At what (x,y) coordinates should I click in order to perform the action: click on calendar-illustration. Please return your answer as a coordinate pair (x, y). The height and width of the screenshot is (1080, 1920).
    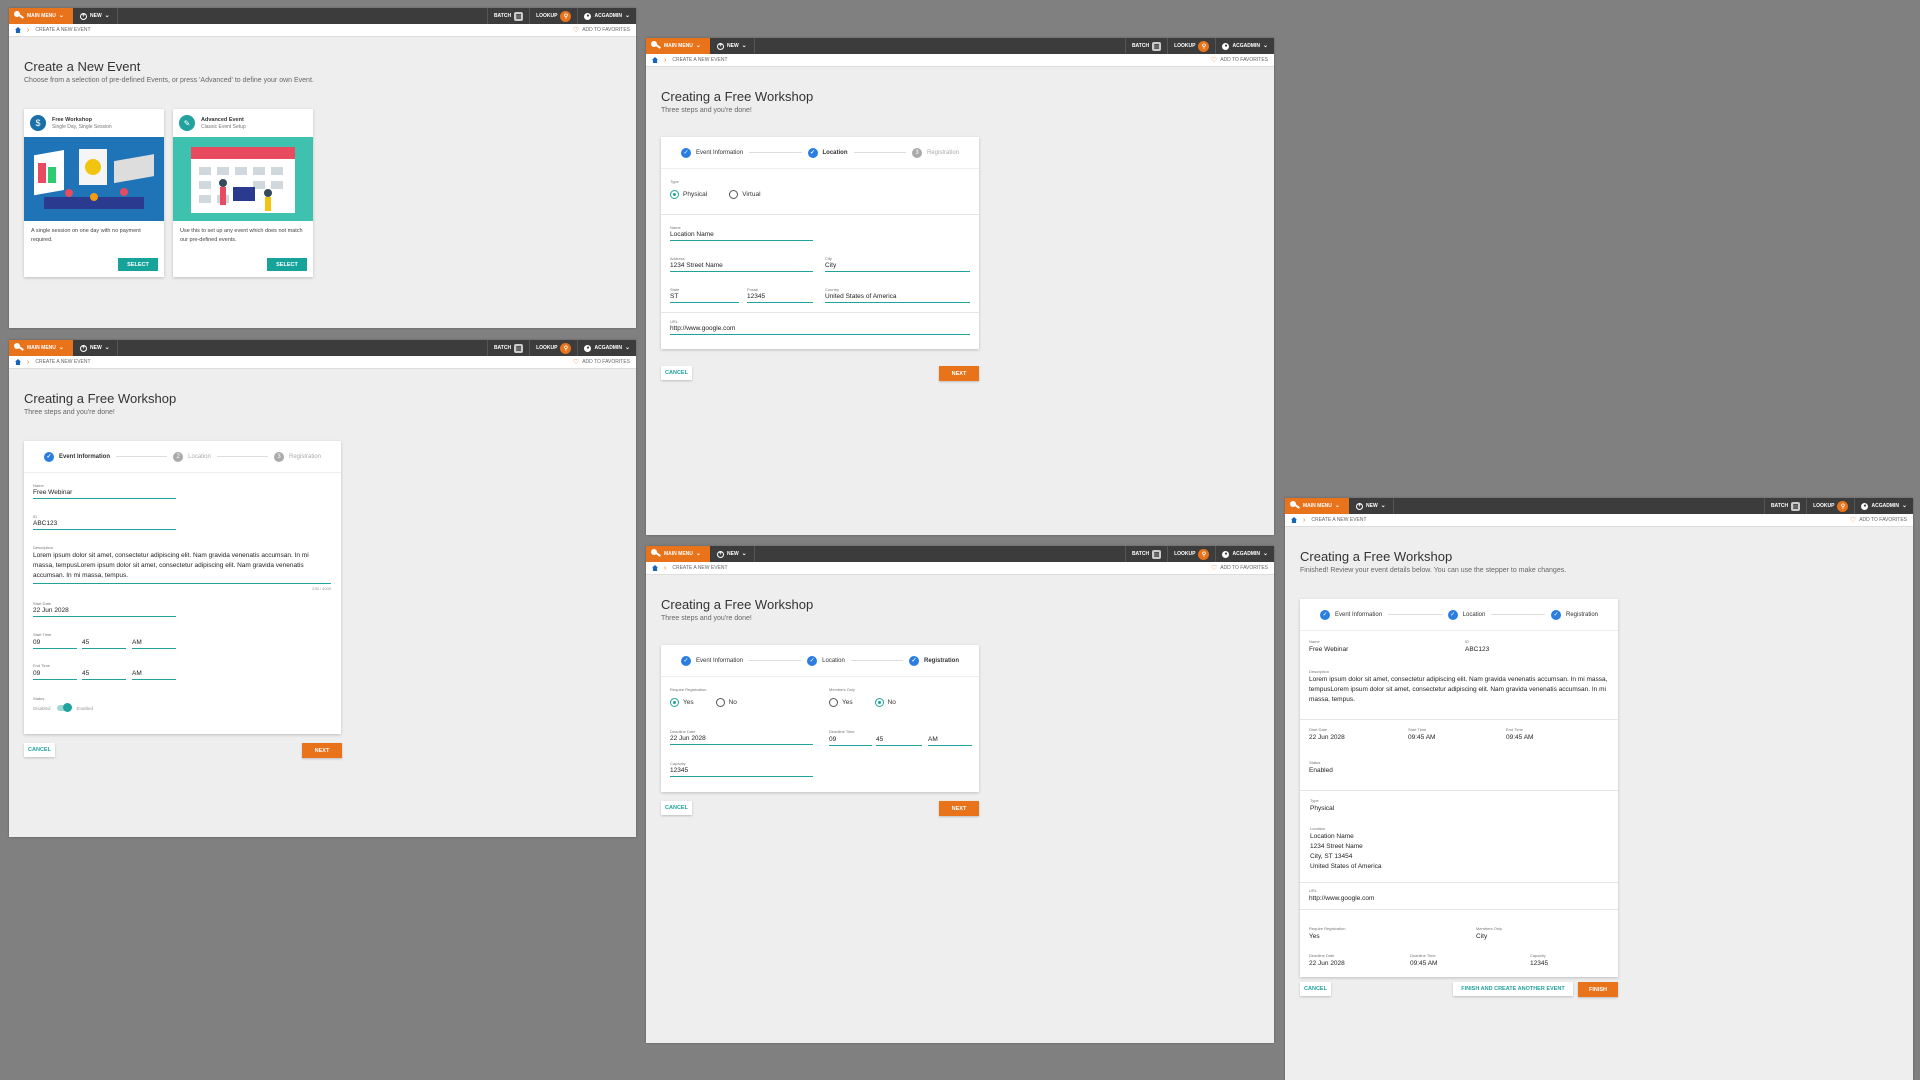
    Looking at the image, I should click on (243, 179).